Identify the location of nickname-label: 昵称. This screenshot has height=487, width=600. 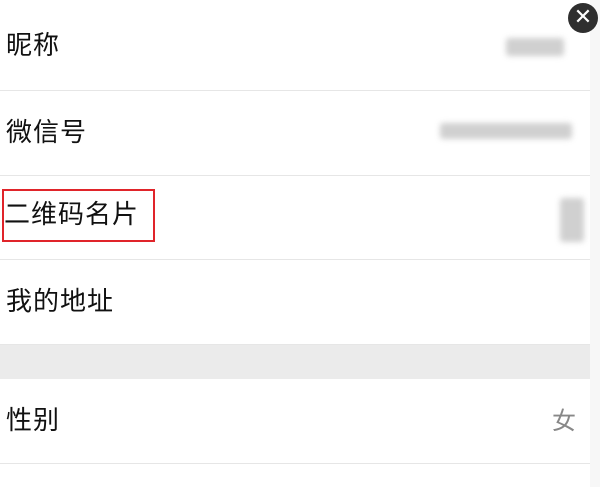
(33, 46).